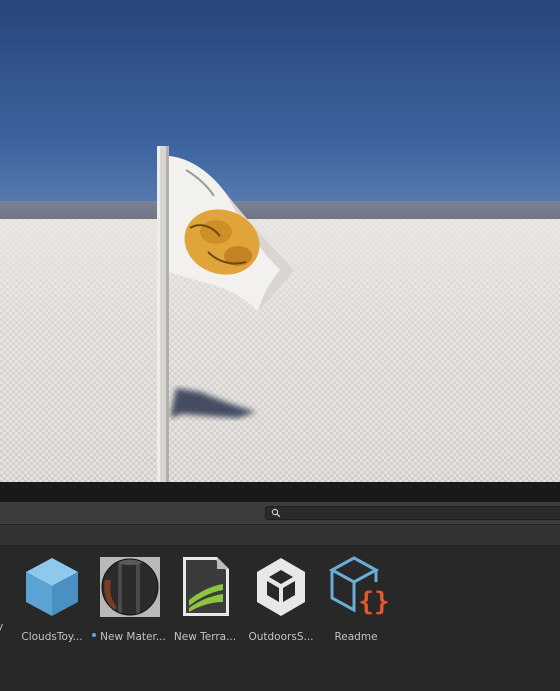 Image resolution: width=560 pixels, height=691 pixels. I want to click on project-toolbar, so click(280, 513).